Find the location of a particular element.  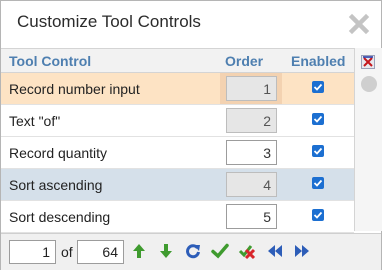

grid-header: Tool Control Order Enabled is located at coordinates (177, 60).